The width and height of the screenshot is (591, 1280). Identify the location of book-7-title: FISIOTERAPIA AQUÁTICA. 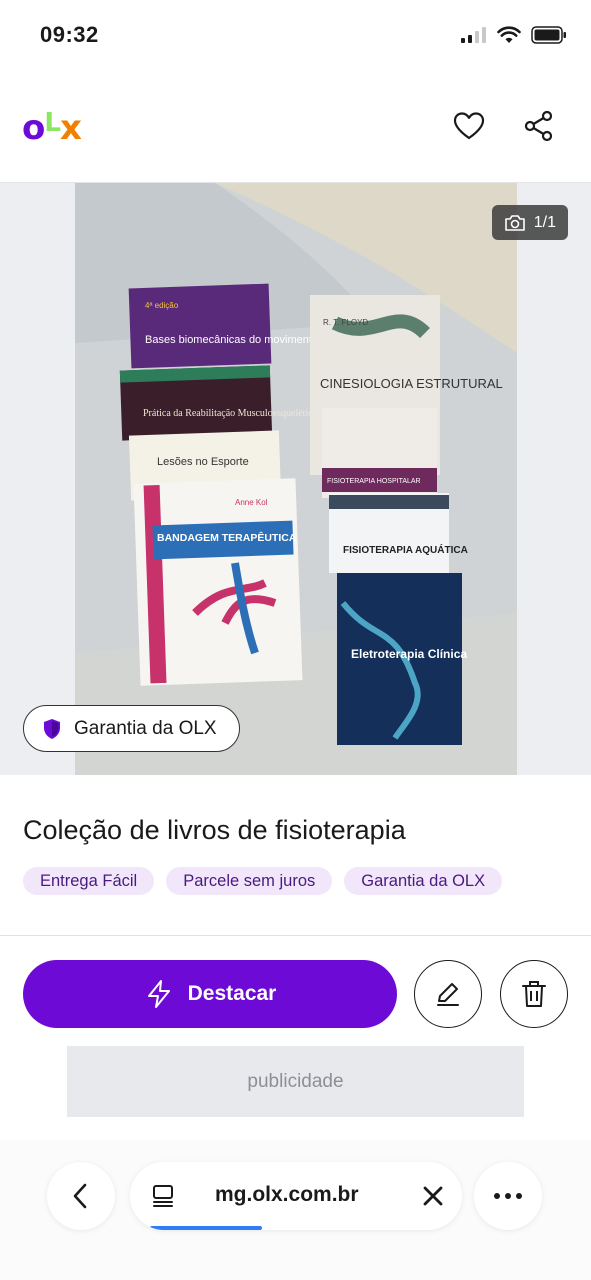
(405, 549).